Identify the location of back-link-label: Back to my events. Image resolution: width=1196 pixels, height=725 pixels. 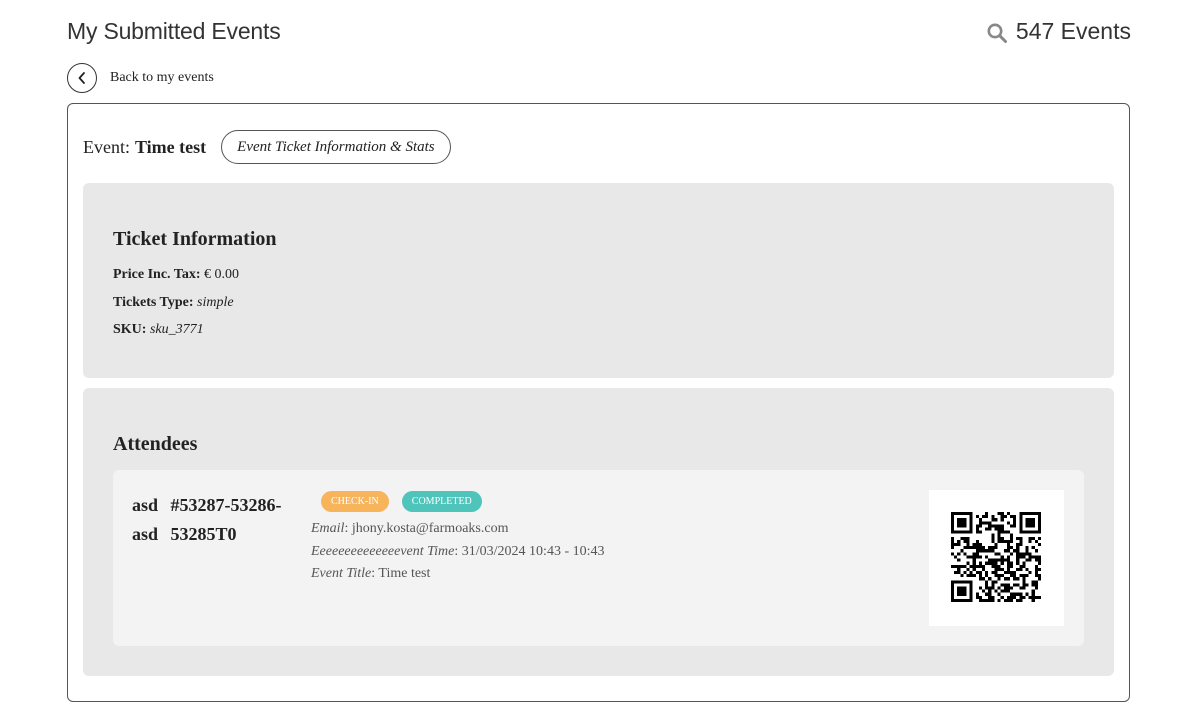
(162, 78).